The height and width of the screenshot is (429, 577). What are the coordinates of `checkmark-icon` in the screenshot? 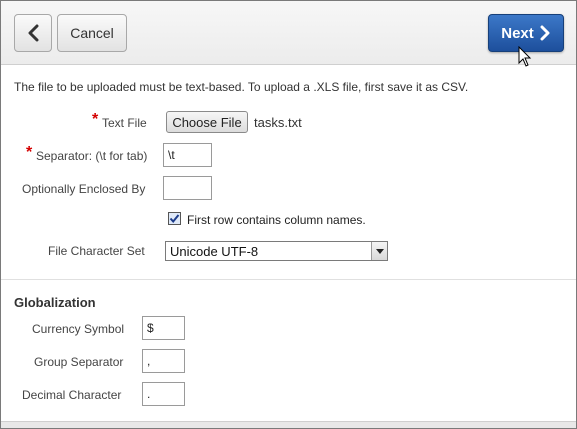 It's located at (174, 219).